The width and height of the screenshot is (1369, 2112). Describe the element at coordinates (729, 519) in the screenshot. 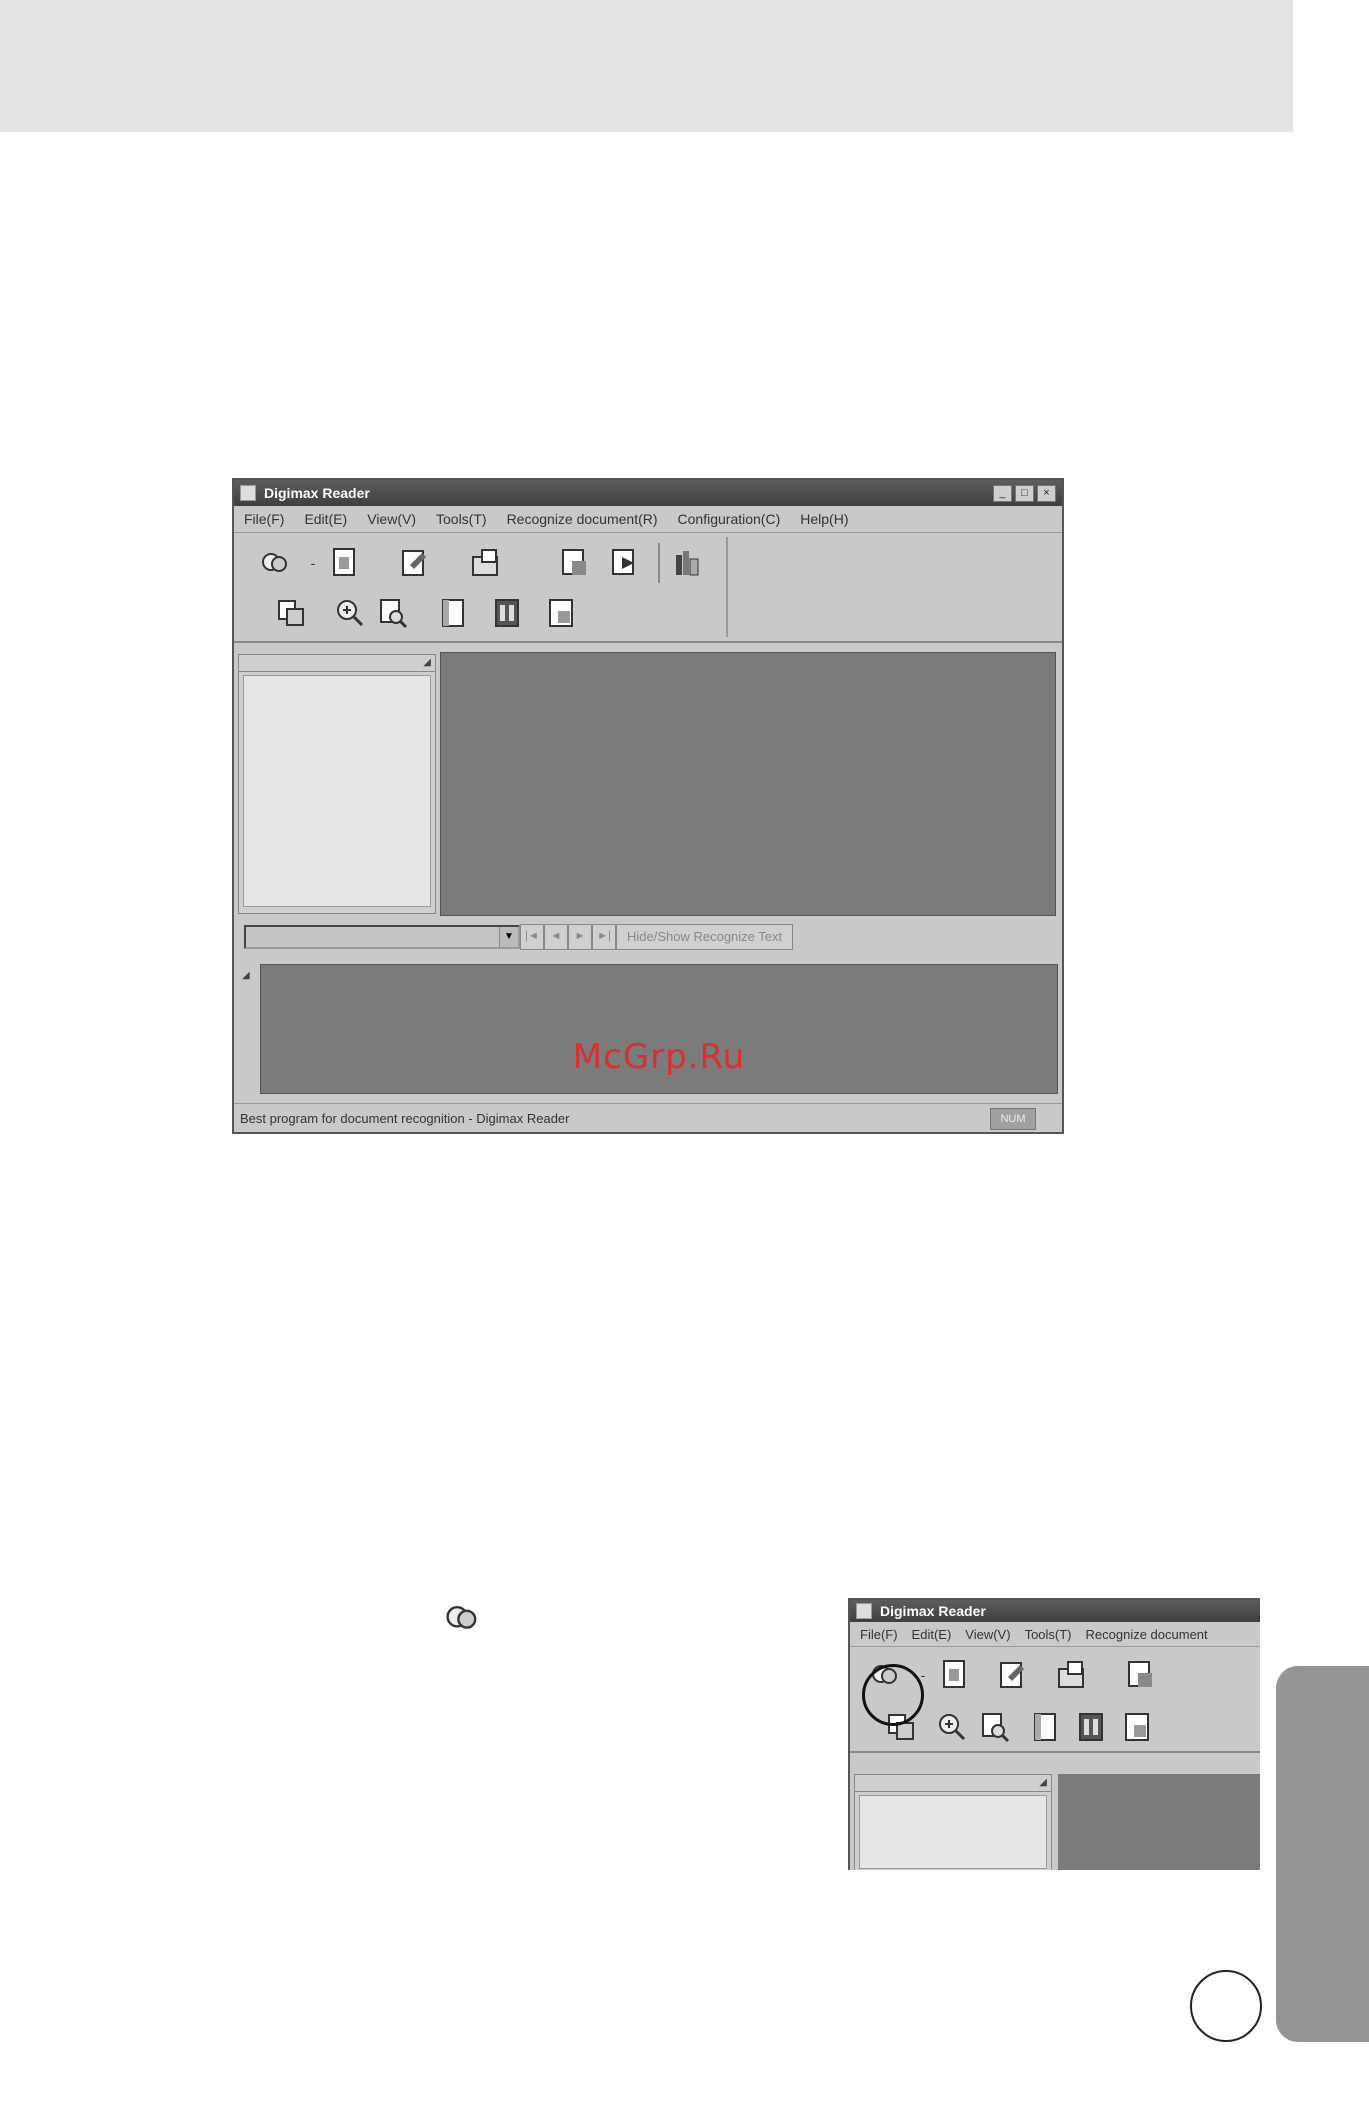

I see `menu-configuration: Configuration(C)` at that location.